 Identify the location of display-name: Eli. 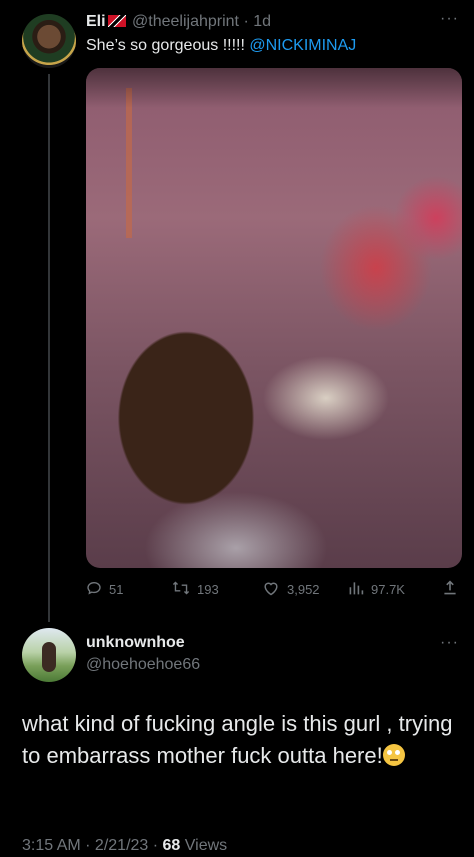
(96, 21).